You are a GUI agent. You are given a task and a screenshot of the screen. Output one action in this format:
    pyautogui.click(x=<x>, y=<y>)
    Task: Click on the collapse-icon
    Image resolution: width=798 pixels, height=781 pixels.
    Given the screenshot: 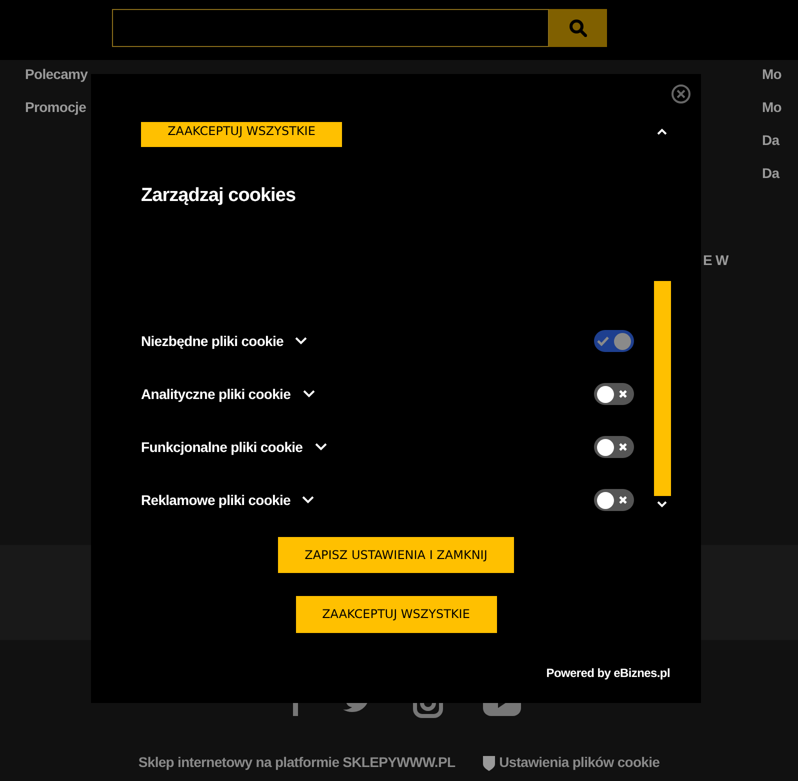 What is the action you would take?
    pyautogui.click(x=662, y=131)
    